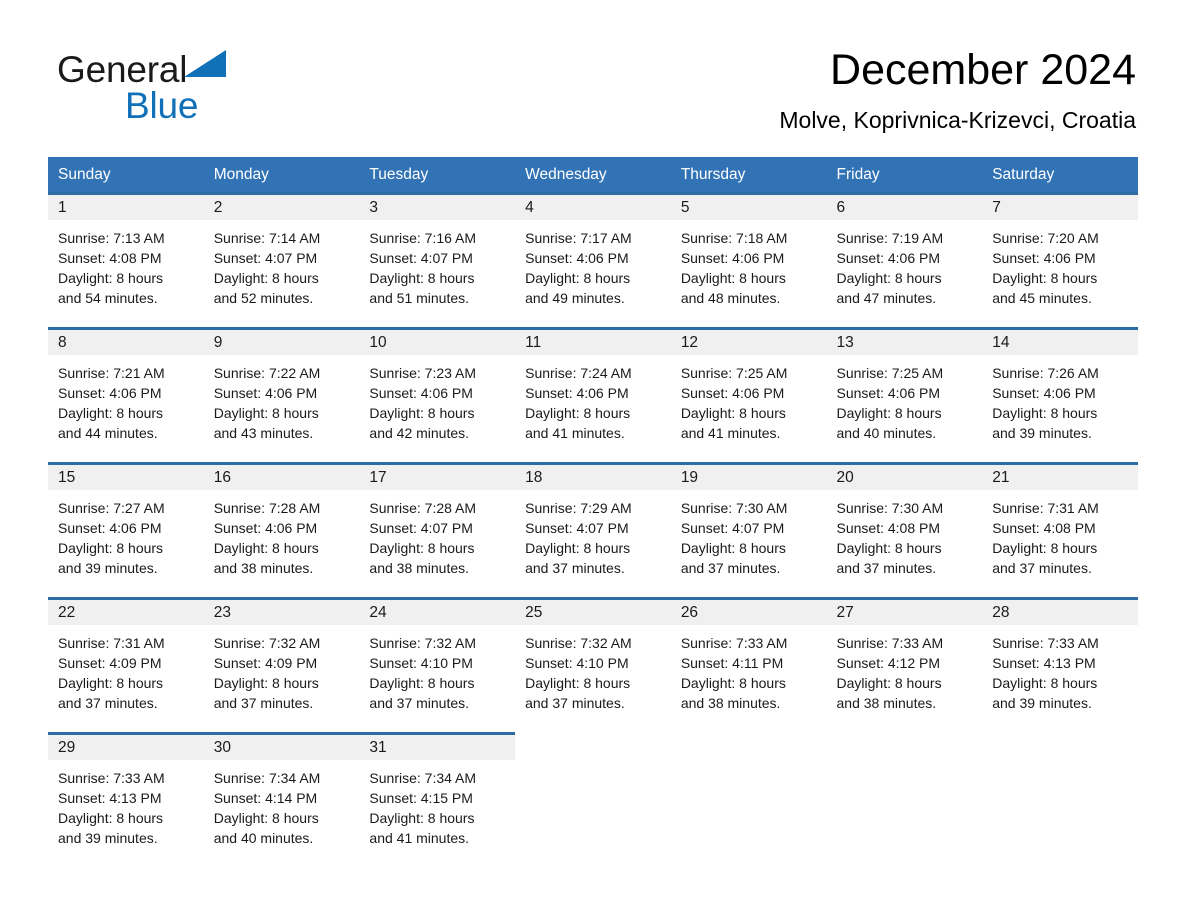 This screenshot has width=1188, height=918. Describe the element at coordinates (748, 477) in the screenshot. I see `day-number-band: 19` at that location.